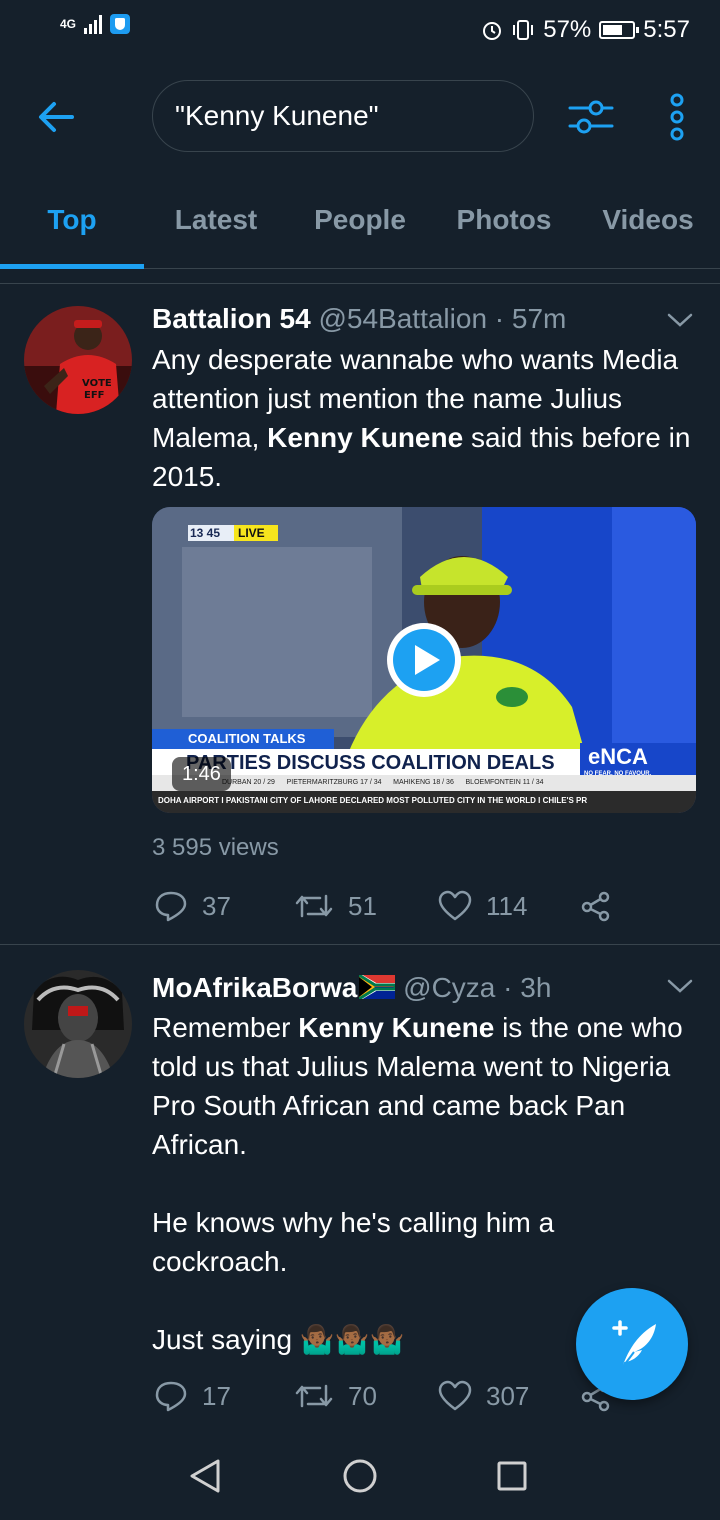  I want to click on retweet-count: 70, so click(362, 1395).